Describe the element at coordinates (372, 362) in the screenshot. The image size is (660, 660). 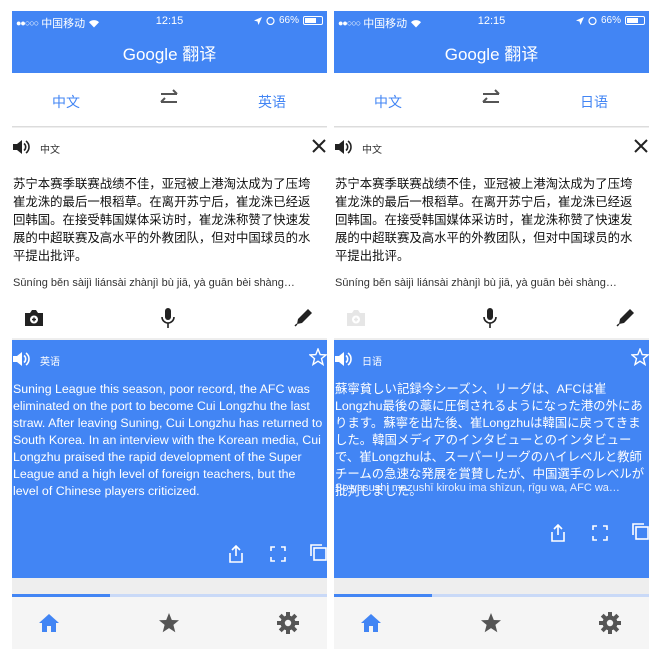
I see `translation-language-label: 日语` at that location.